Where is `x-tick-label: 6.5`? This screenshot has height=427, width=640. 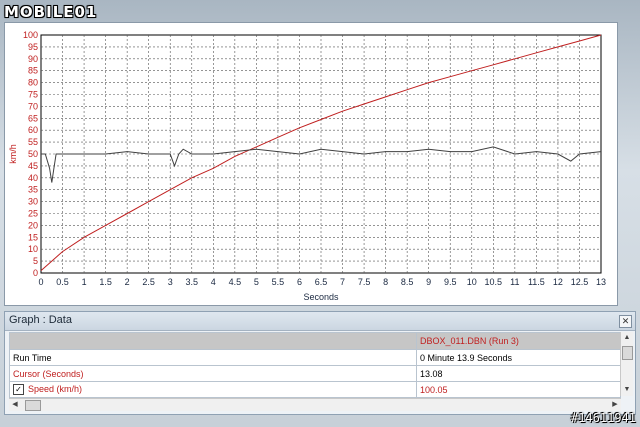
x-tick-label: 6.5 is located at coordinates (321, 282).